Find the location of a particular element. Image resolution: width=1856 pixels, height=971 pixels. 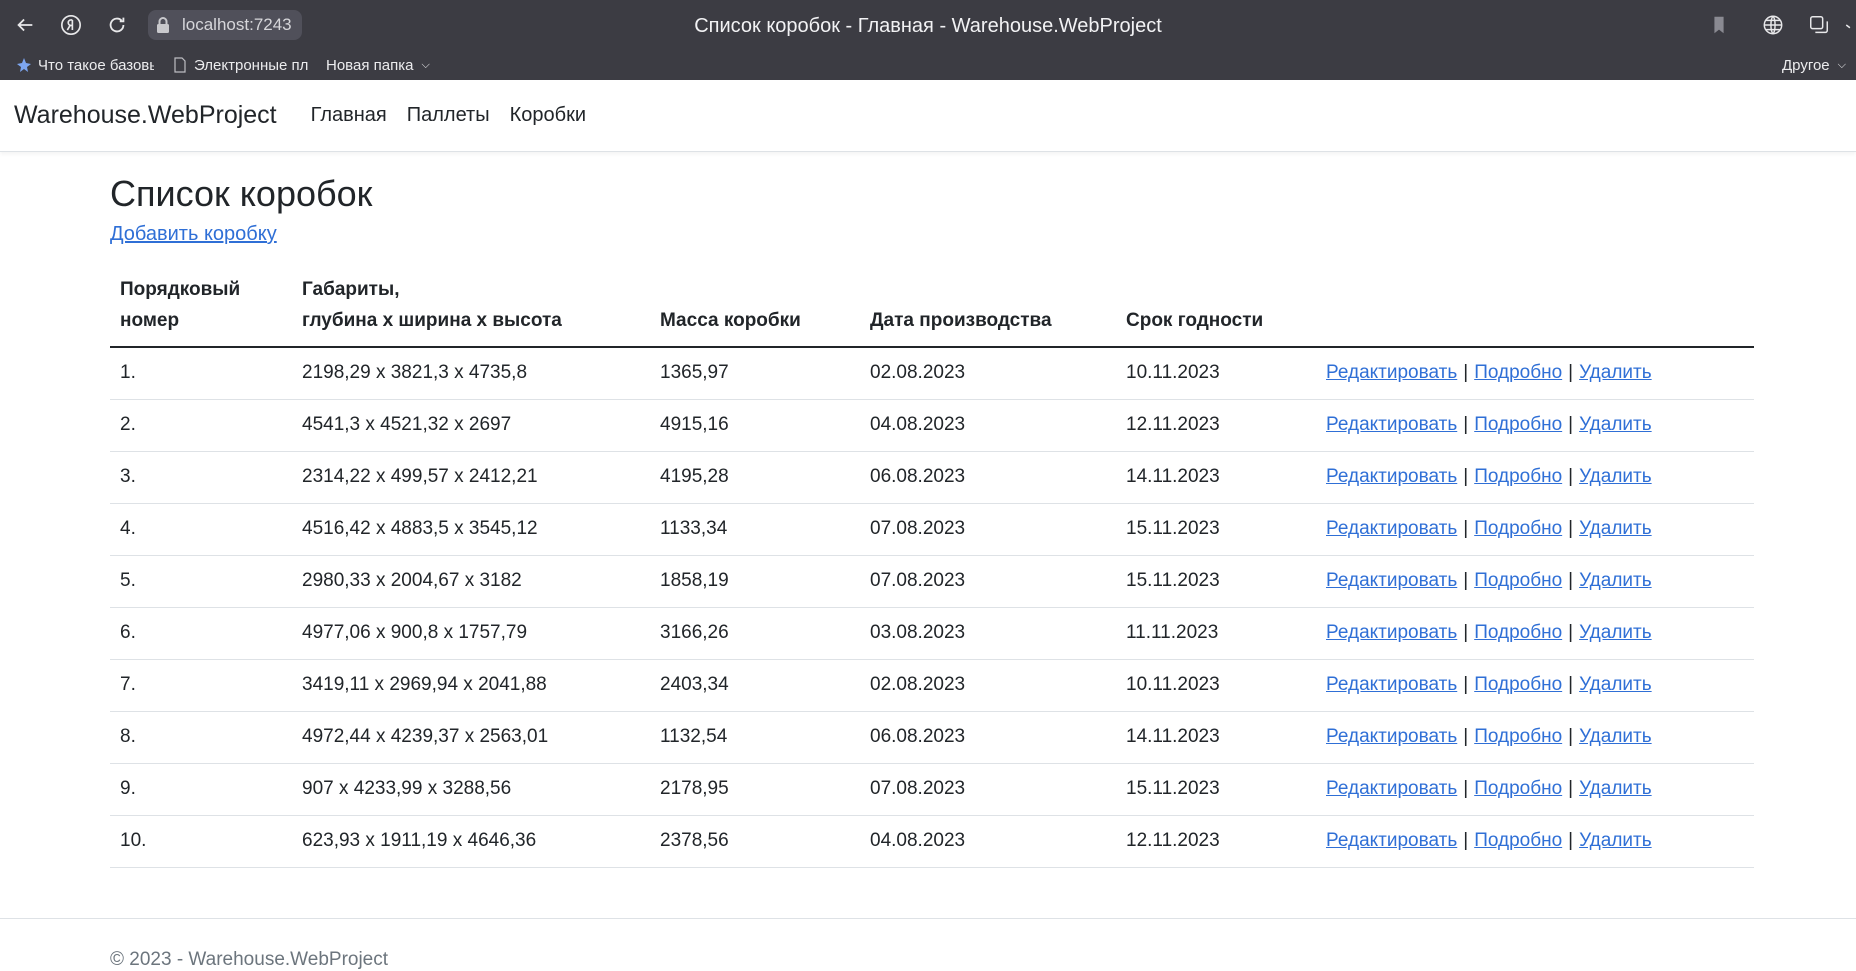

bookmark-label: Что такое базовы is located at coordinates (96, 65).